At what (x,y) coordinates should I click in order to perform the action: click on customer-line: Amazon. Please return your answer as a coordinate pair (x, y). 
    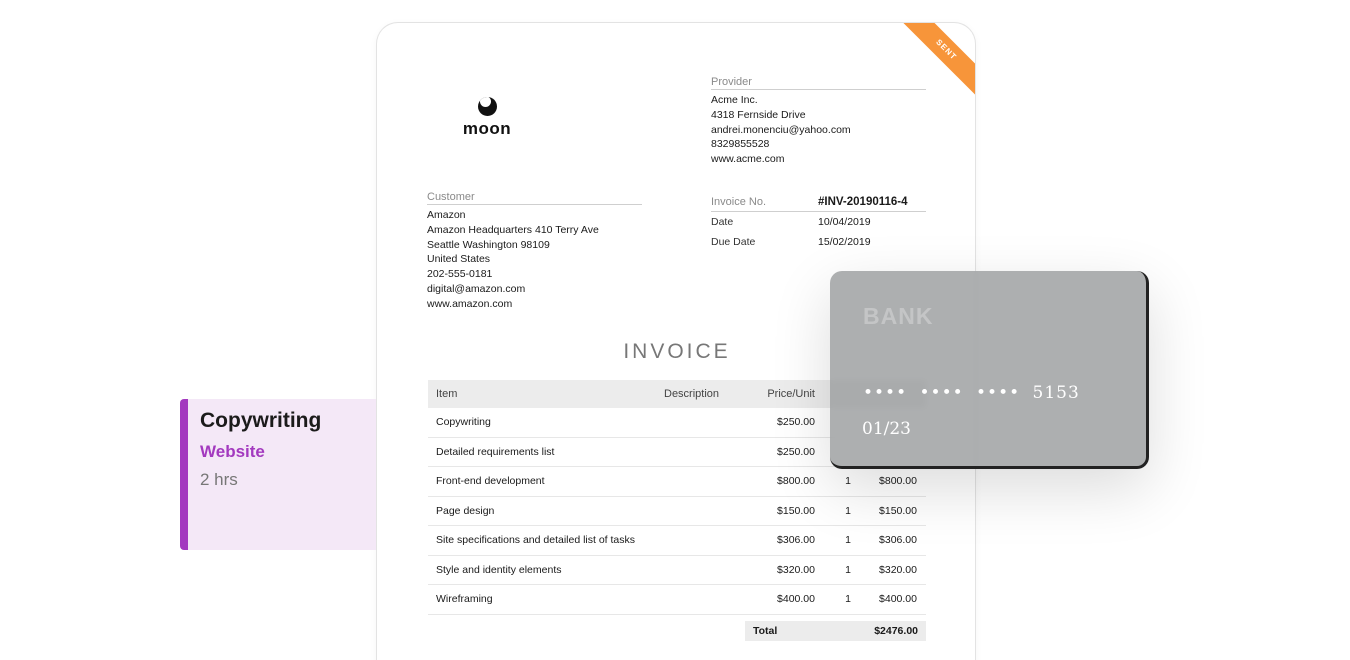
    Looking at the image, I should click on (446, 215).